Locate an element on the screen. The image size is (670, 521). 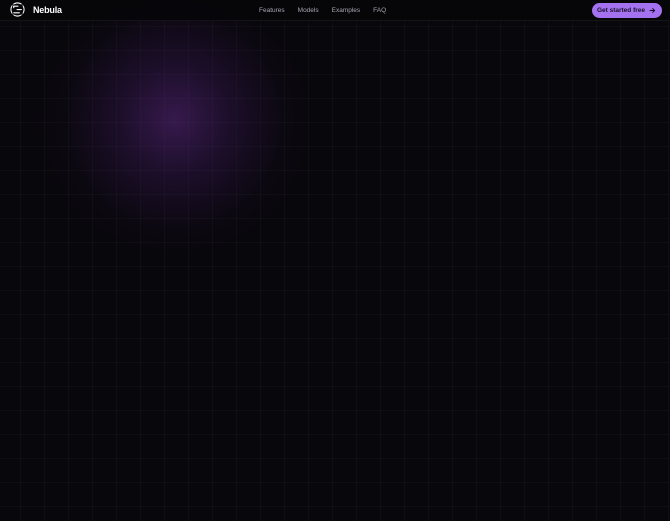
nav-item-features: Features is located at coordinates (272, 10).